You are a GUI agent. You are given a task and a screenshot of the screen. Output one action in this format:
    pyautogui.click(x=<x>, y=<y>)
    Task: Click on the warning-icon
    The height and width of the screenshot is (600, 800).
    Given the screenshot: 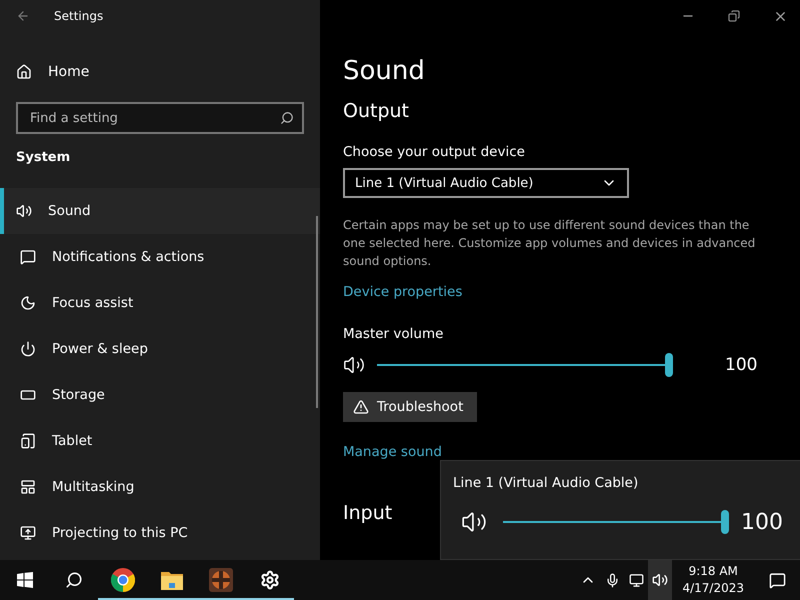 What is the action you would take?
    pyautogui.click(x=361, y=407)
    